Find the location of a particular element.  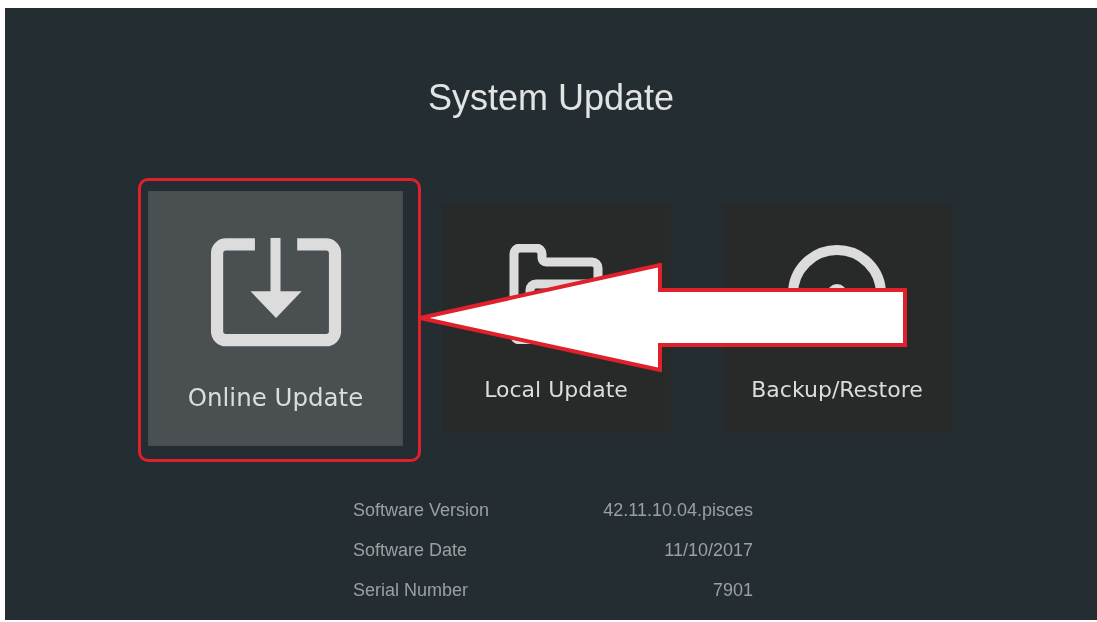

info-value: 11/10/2017 is located at coordinates (708, 550).